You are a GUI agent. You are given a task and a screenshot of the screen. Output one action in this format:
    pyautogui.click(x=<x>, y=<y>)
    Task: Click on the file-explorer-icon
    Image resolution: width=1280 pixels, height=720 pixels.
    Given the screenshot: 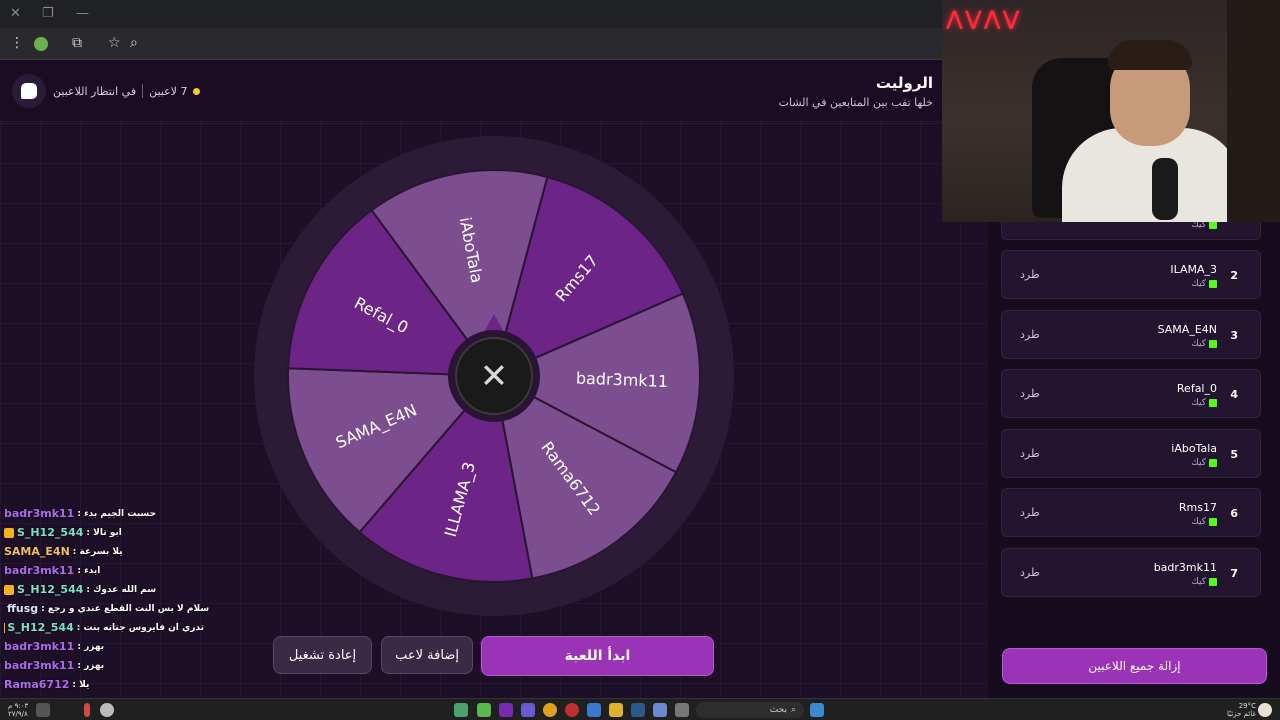 What is the action you would take?
    pyautogui.click(x=616, y=710)
    